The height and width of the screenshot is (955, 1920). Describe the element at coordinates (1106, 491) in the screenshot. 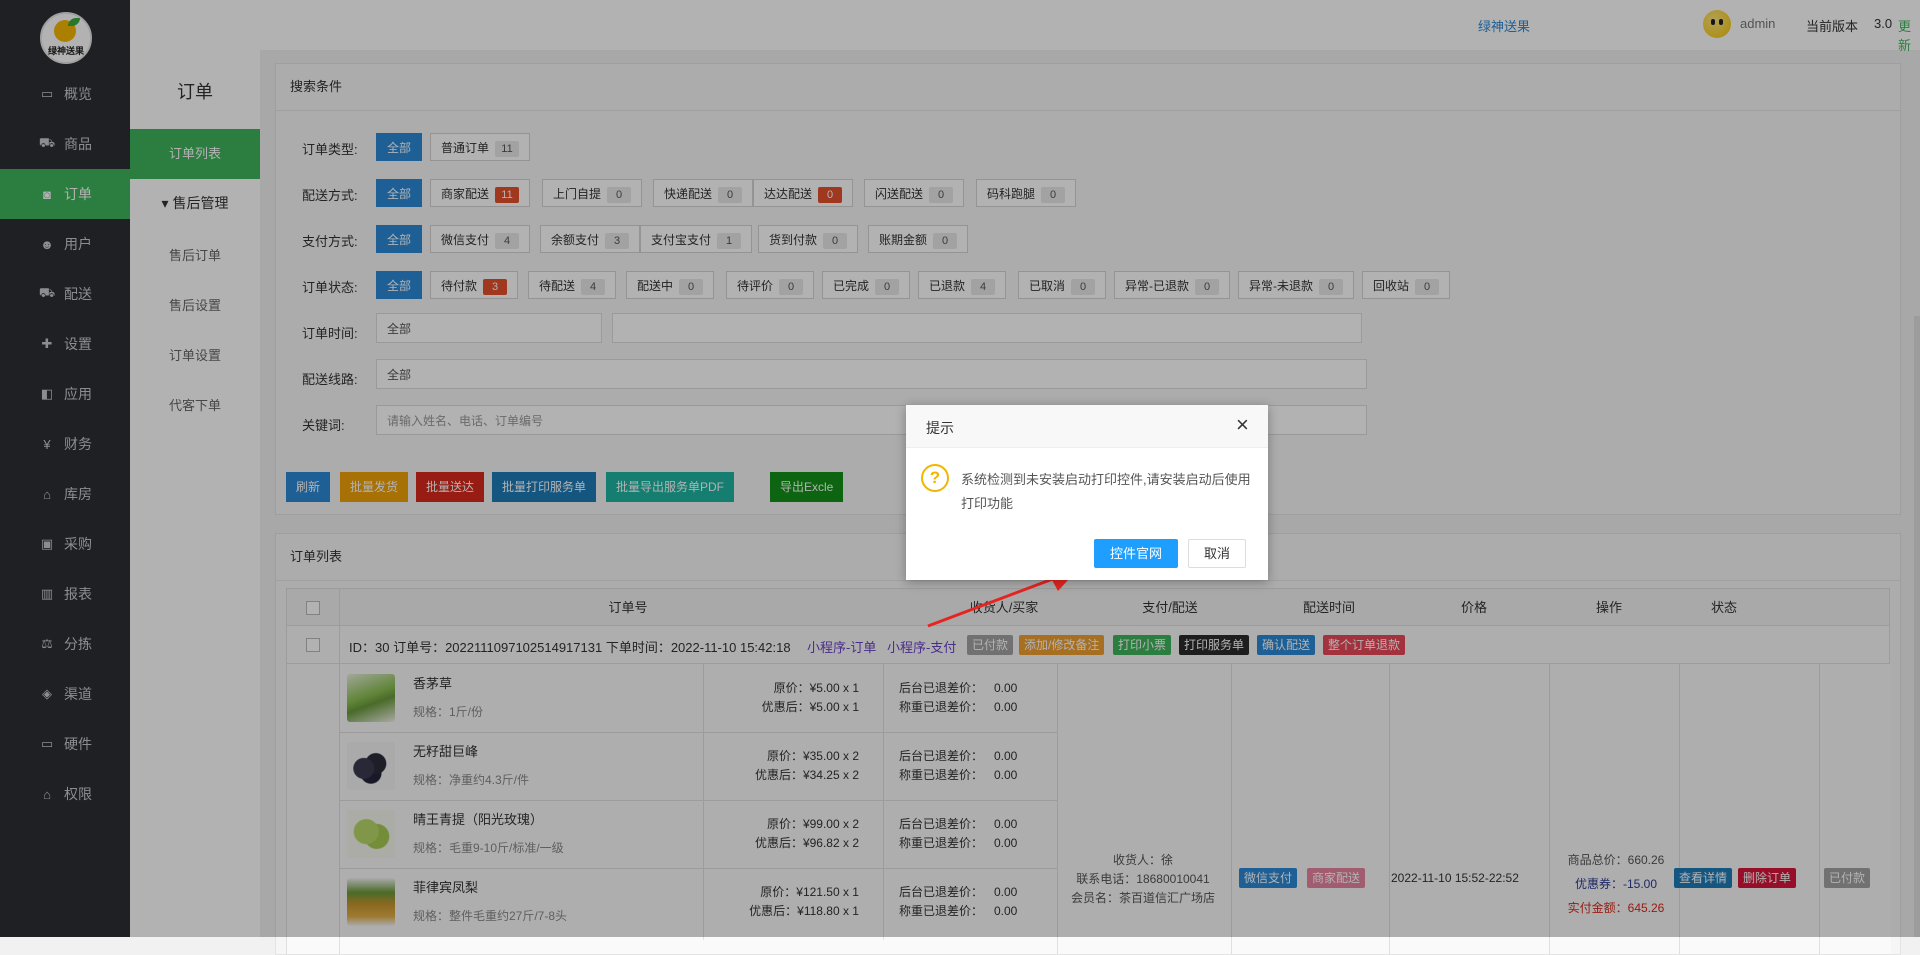

I see `dialog-message: 系统检测到未安装启动打印控件,请安装启动后使用打印功能` at that location.